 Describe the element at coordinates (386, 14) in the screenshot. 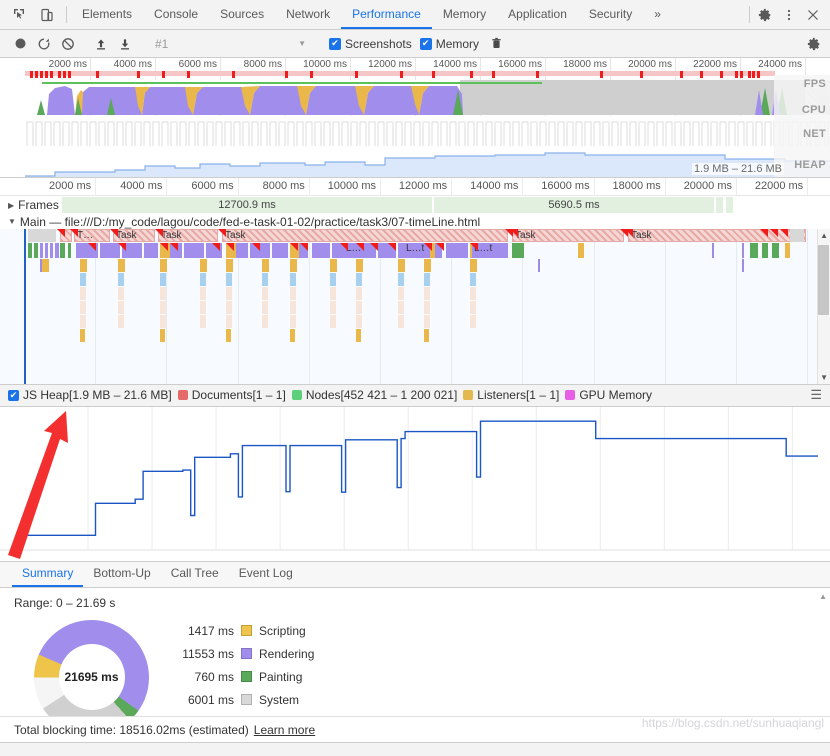

I see `tab-performance: Performance` at that location.